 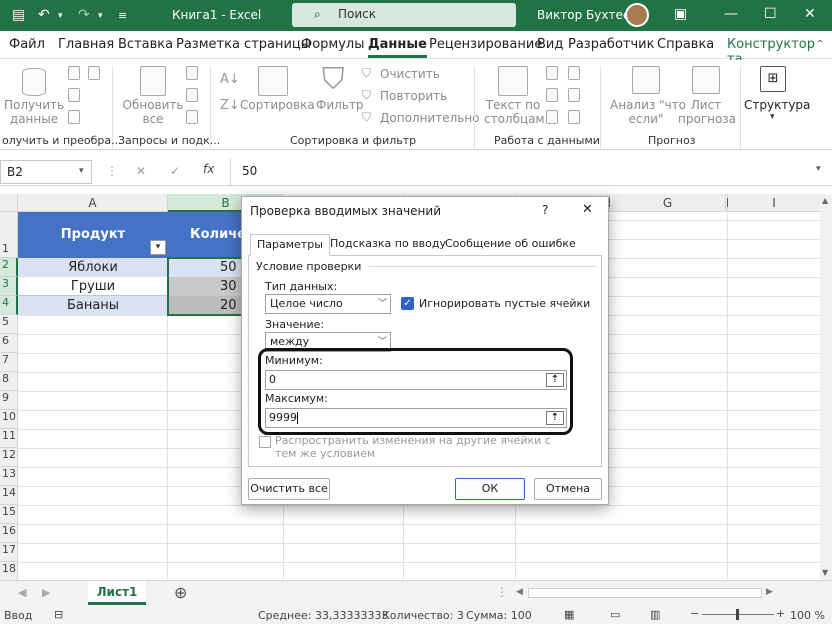 What do you see at coordinates (339, 105) in the screenshot?
I see `filter-button: Фильтр` at bounding box center [339, 105].